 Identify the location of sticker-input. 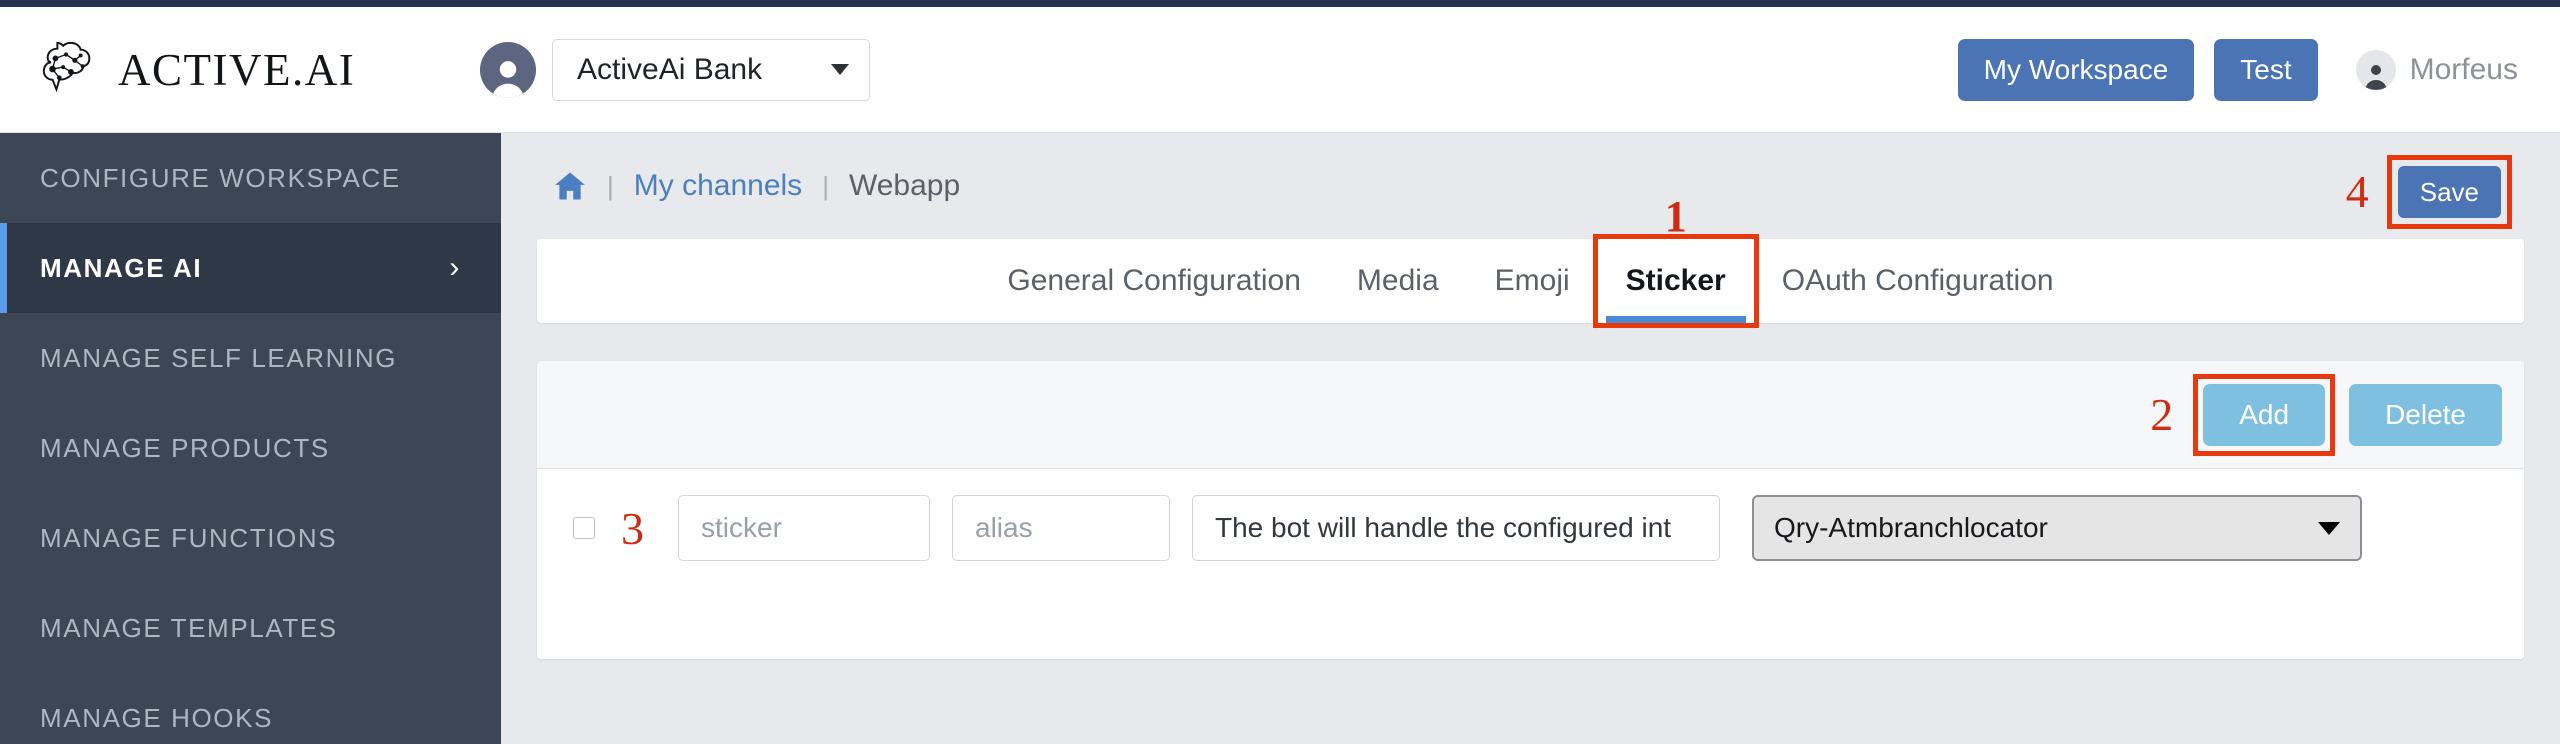
(804, 528).